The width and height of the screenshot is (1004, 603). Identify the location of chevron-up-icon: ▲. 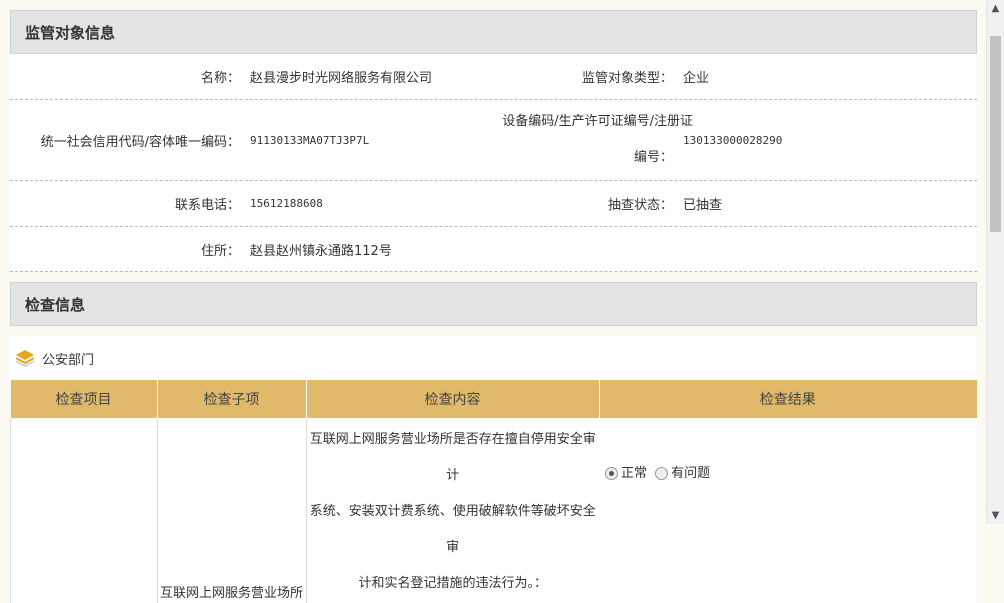
(995, 8).